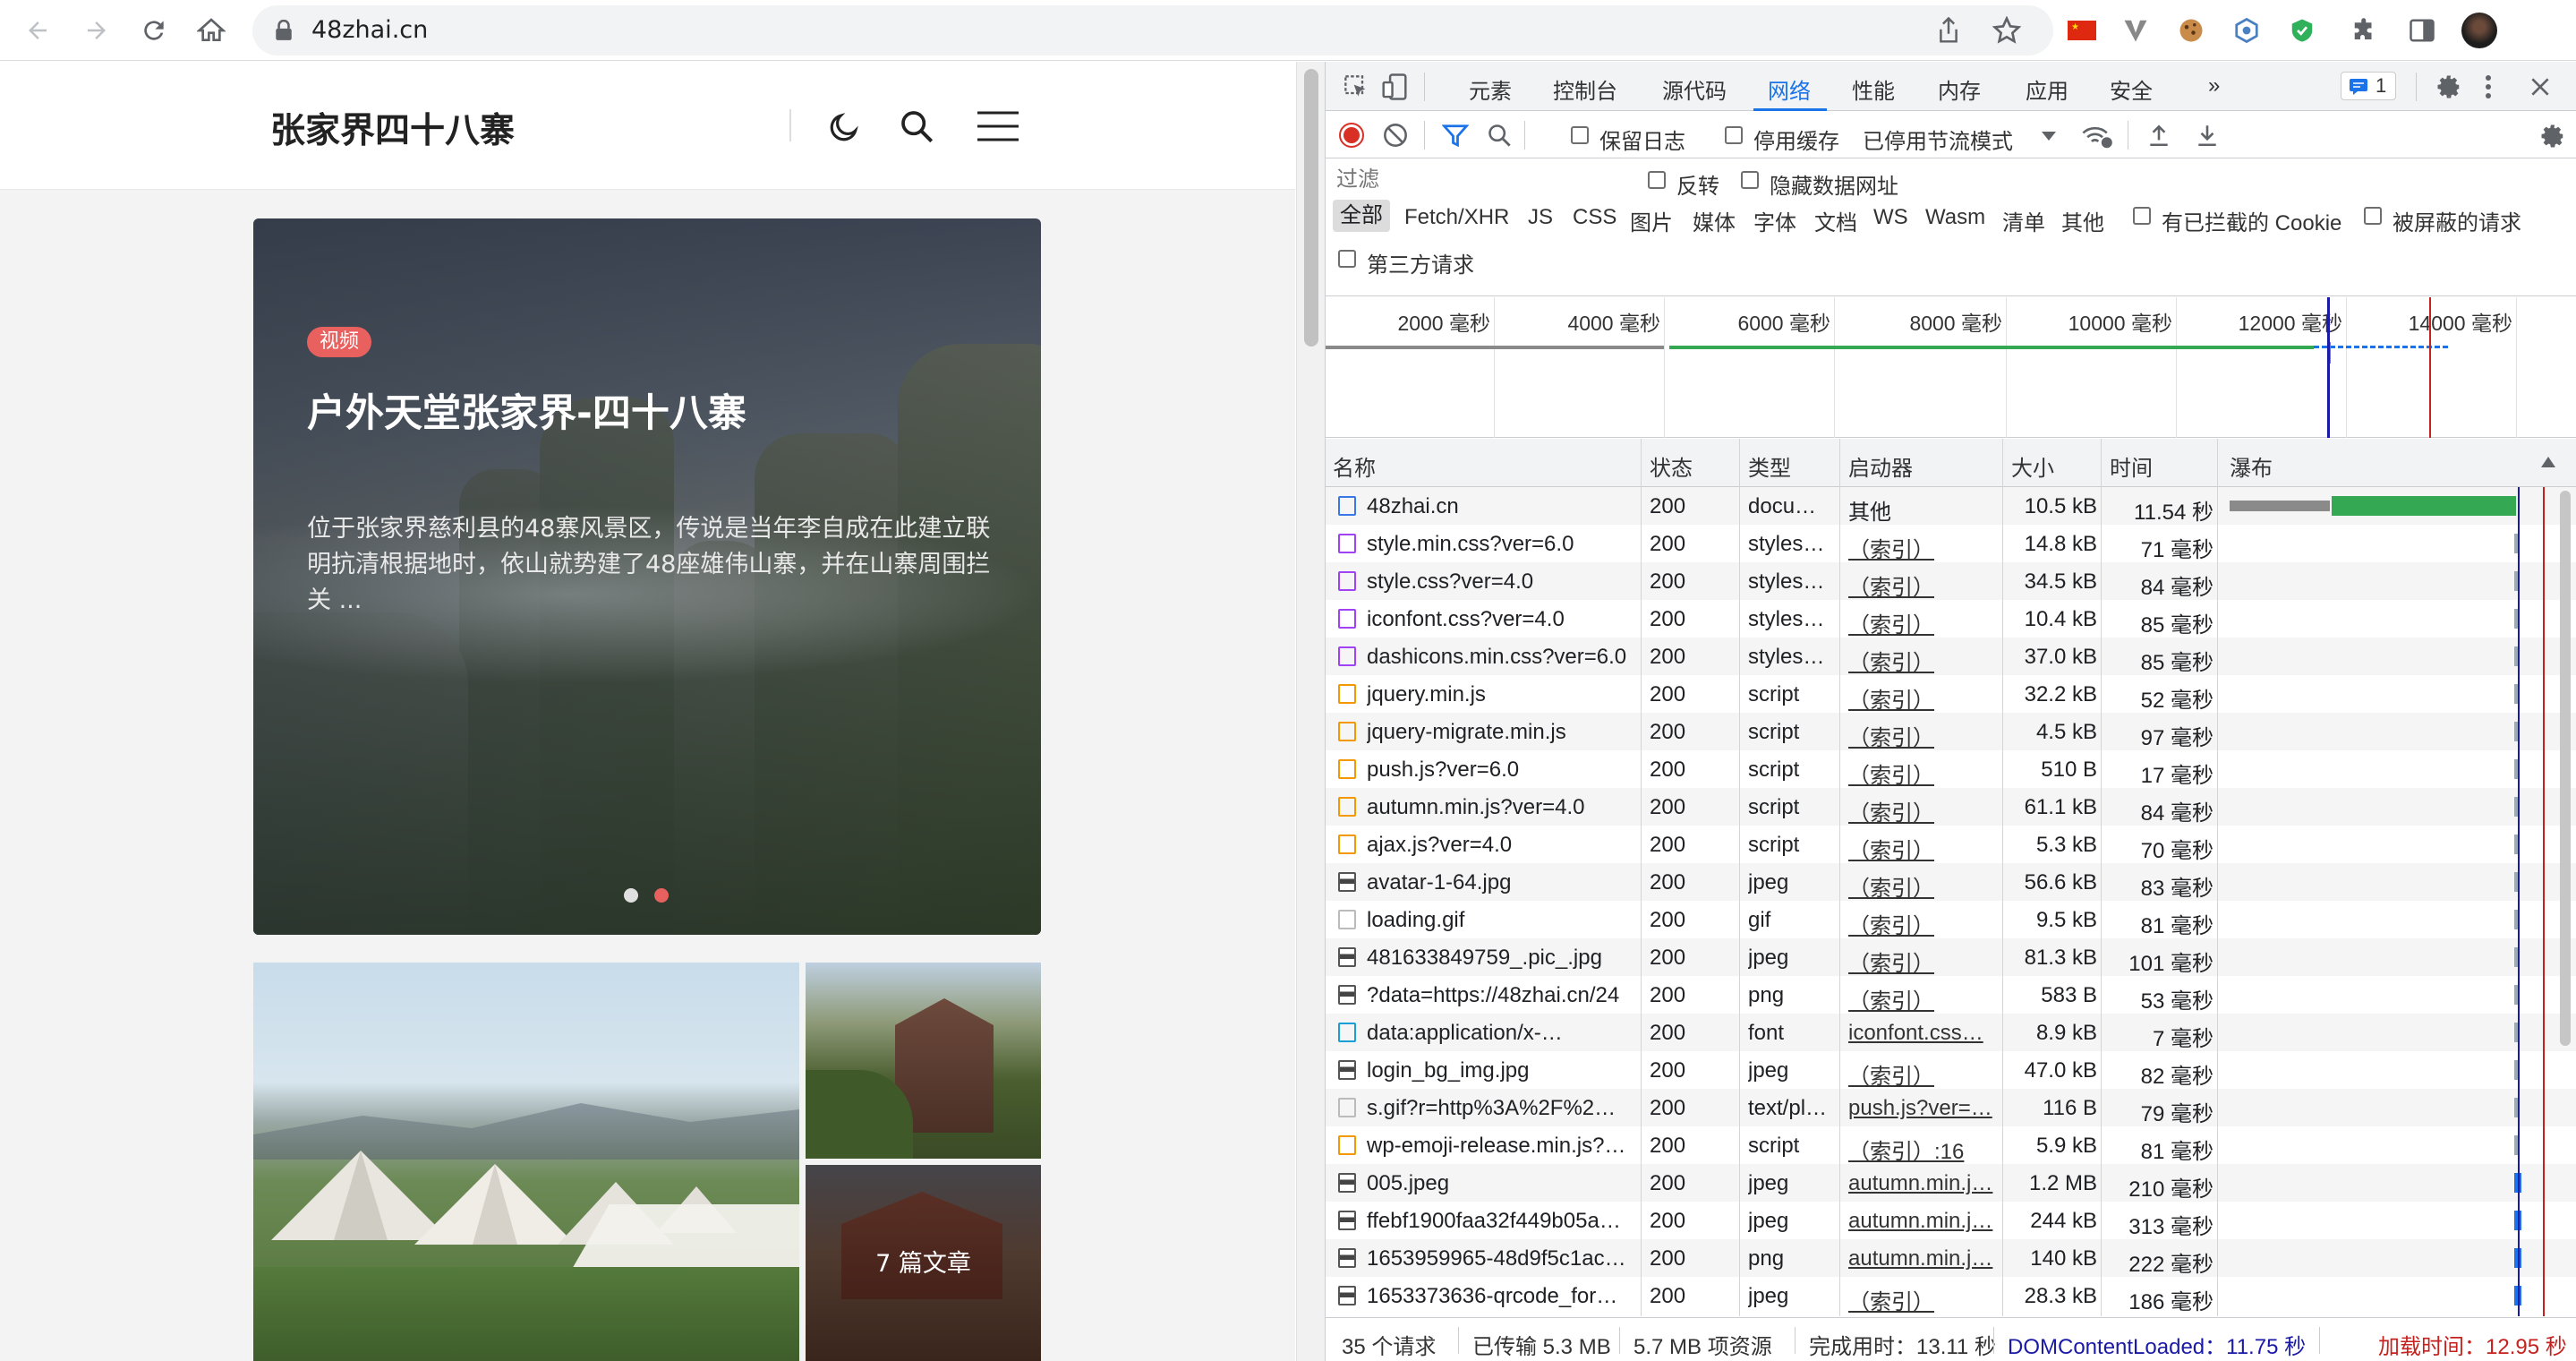  What do you see at coordinates (37, 31) in the screenshot?
I see `back-button` at bounding box center [37, 31].